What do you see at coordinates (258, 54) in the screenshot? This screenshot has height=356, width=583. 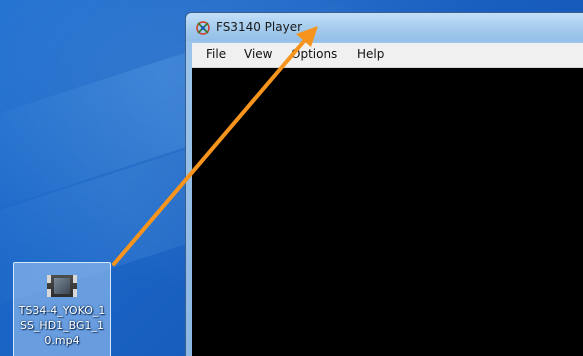 I see `menu-view: View` at bounding box center [258, 54].